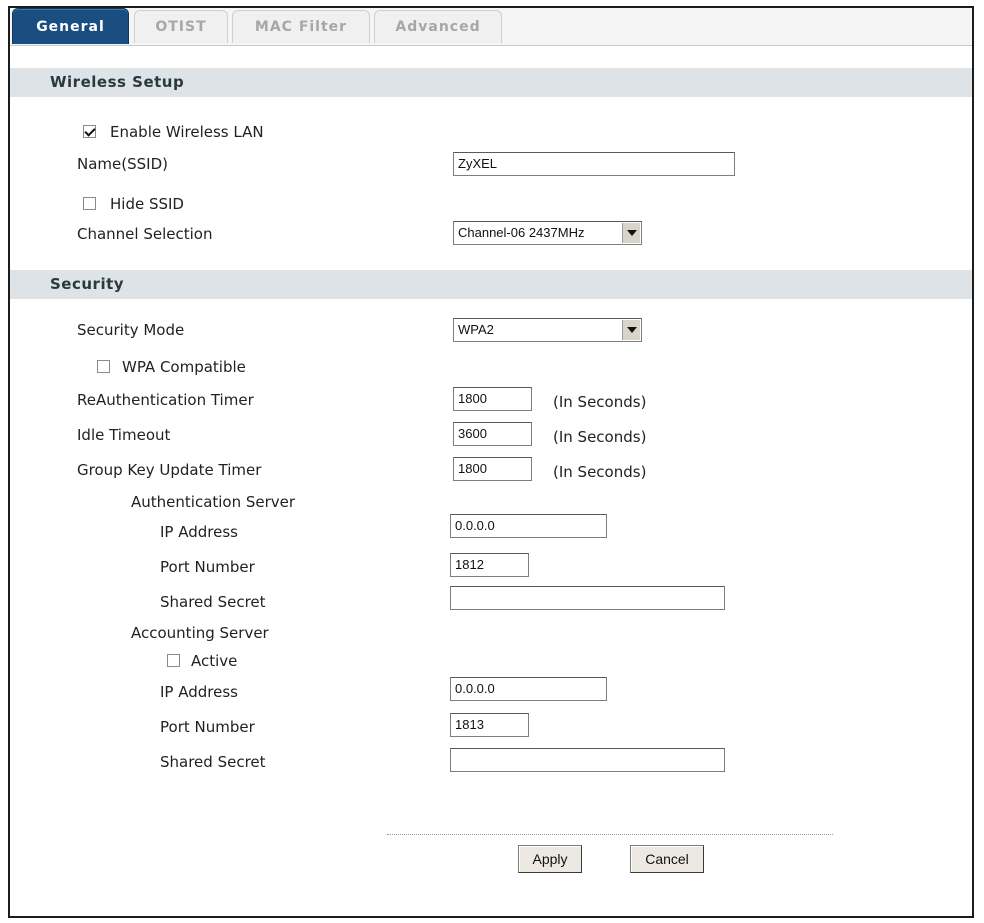 The image size is (984, 923). I want to click on channel-select: Channel-06 2437MHz, so click(547, 233).